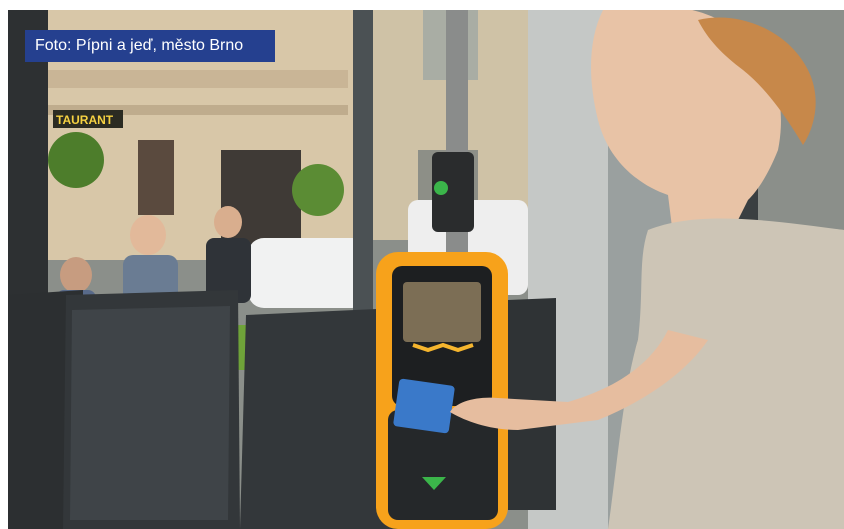 The height and width of the screenshot is (529, 844). Describe the element at coordinates (76, 160) in the screenshot. I see `tree-left` at that location.